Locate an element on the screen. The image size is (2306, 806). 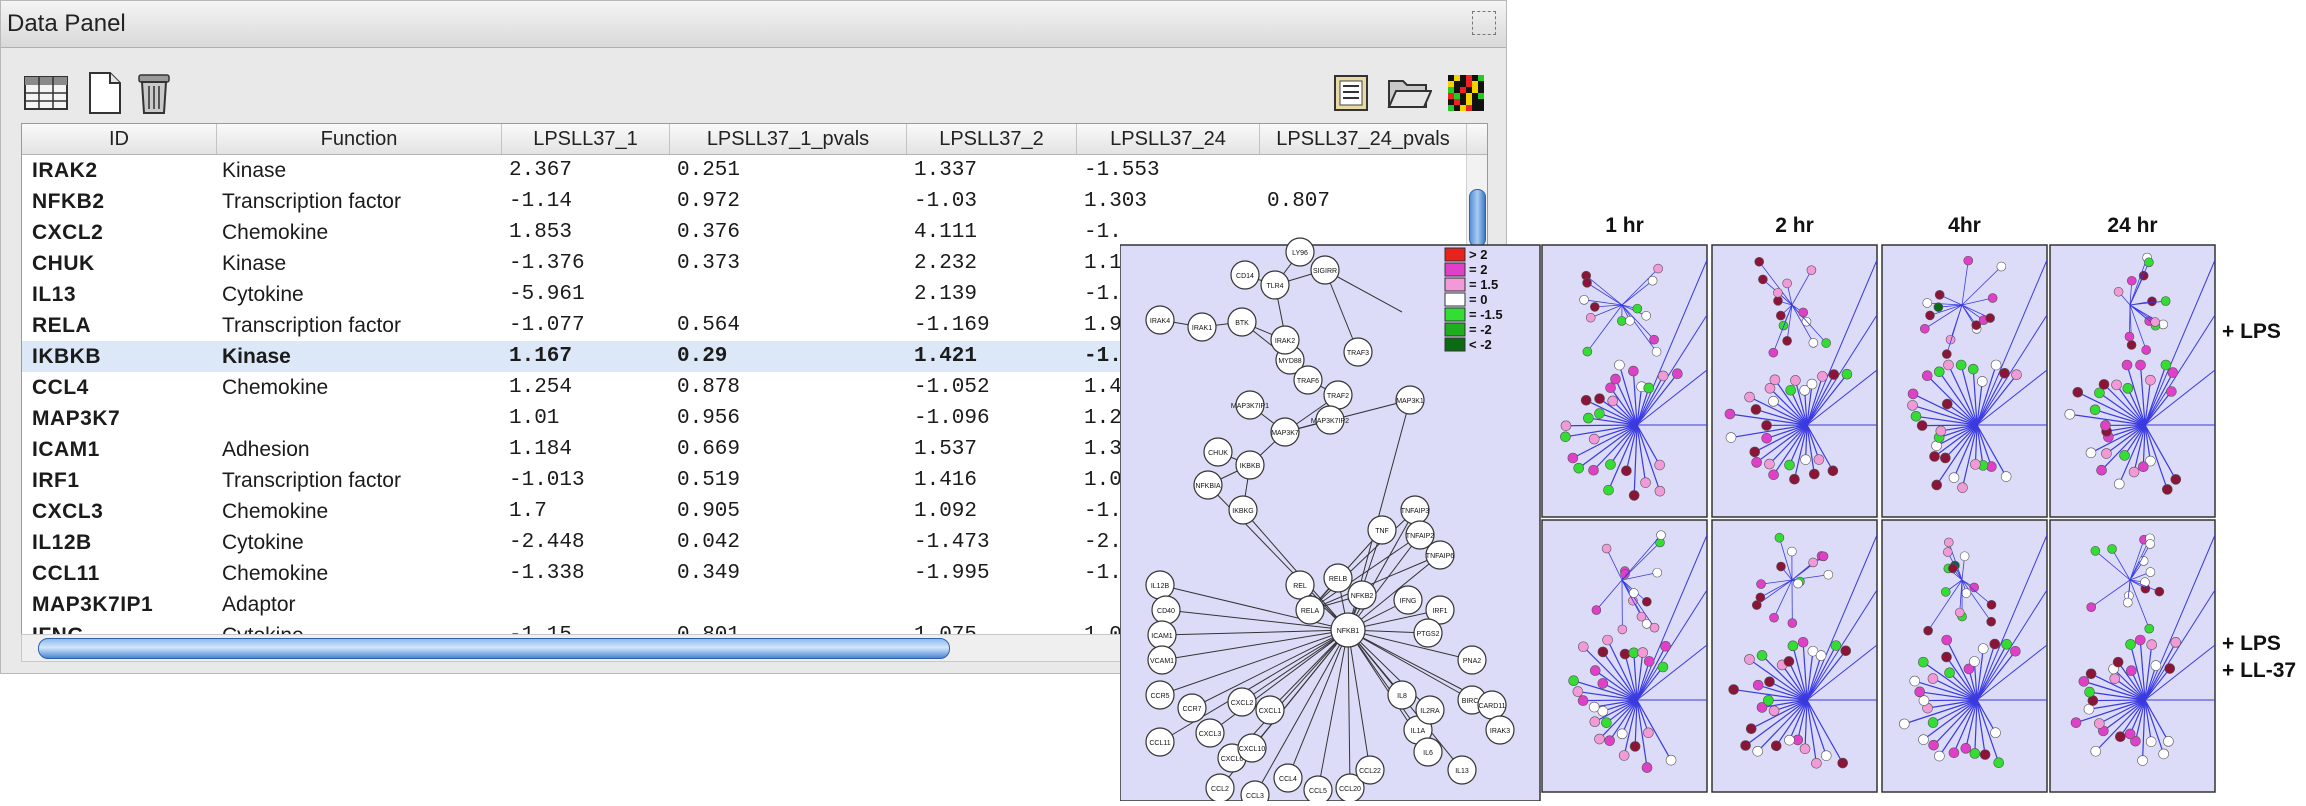
table-row: IRAK2Kinase2.3670.2511.337-1.553 is located at coordinates (744, 170).